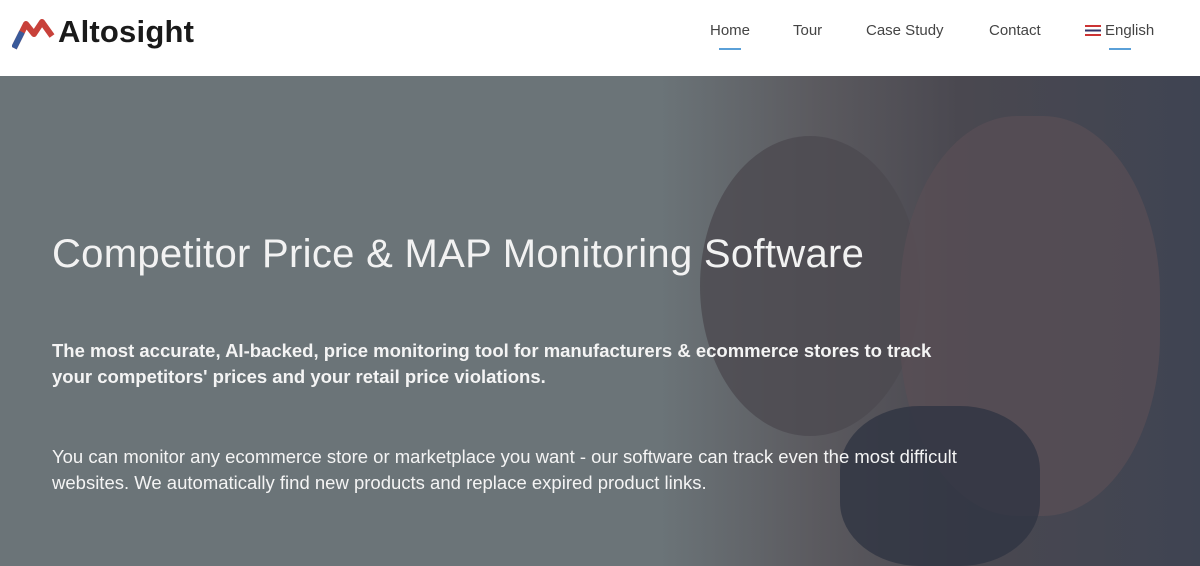 This screenshot has width=1200, height=566. What do you see at coordinates (1093, 30) in the screenshot?
I see `uk-flag-icon` at bounding box center [1093, 30].